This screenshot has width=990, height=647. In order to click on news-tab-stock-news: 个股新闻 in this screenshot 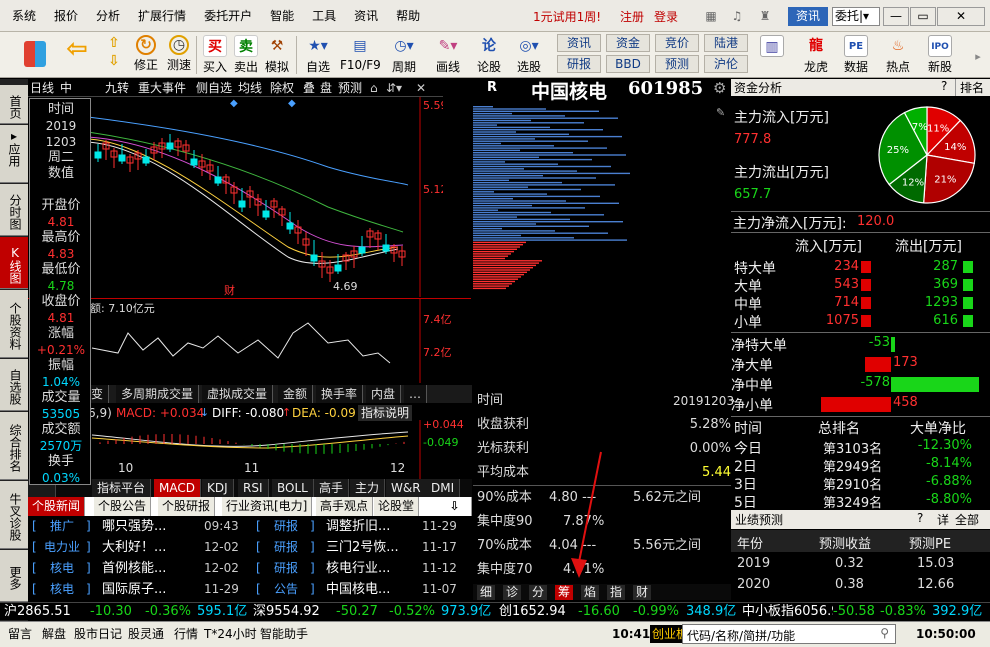, I will do `click(57, 506)`.